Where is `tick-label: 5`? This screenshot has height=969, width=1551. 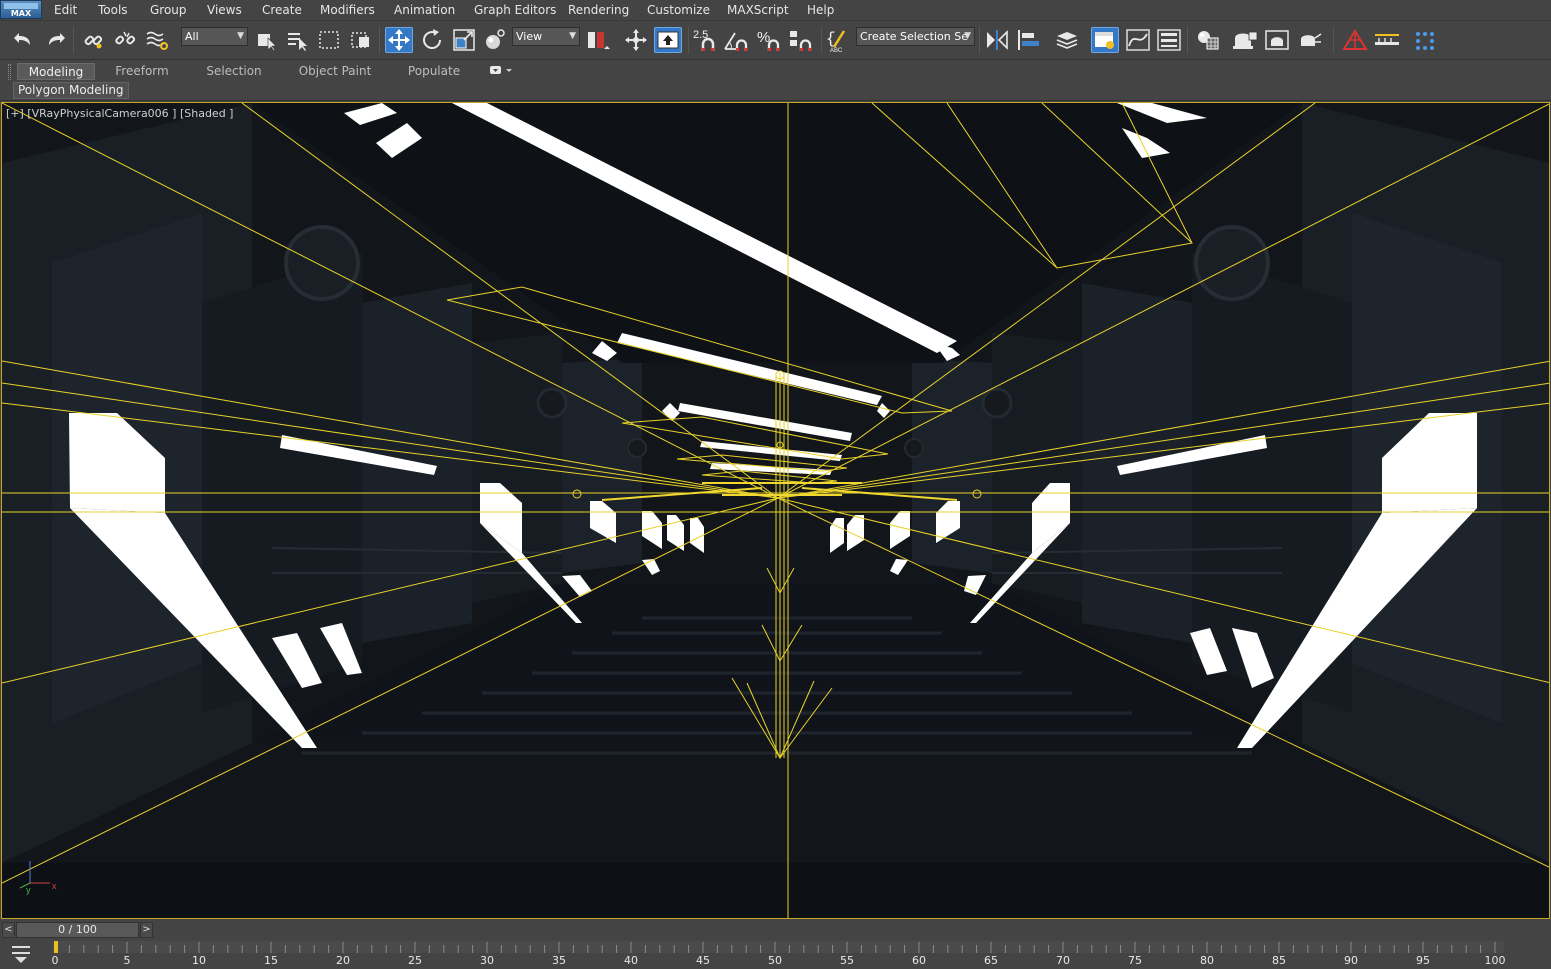
tick-label: 5 is located at coordinates (127, 960).